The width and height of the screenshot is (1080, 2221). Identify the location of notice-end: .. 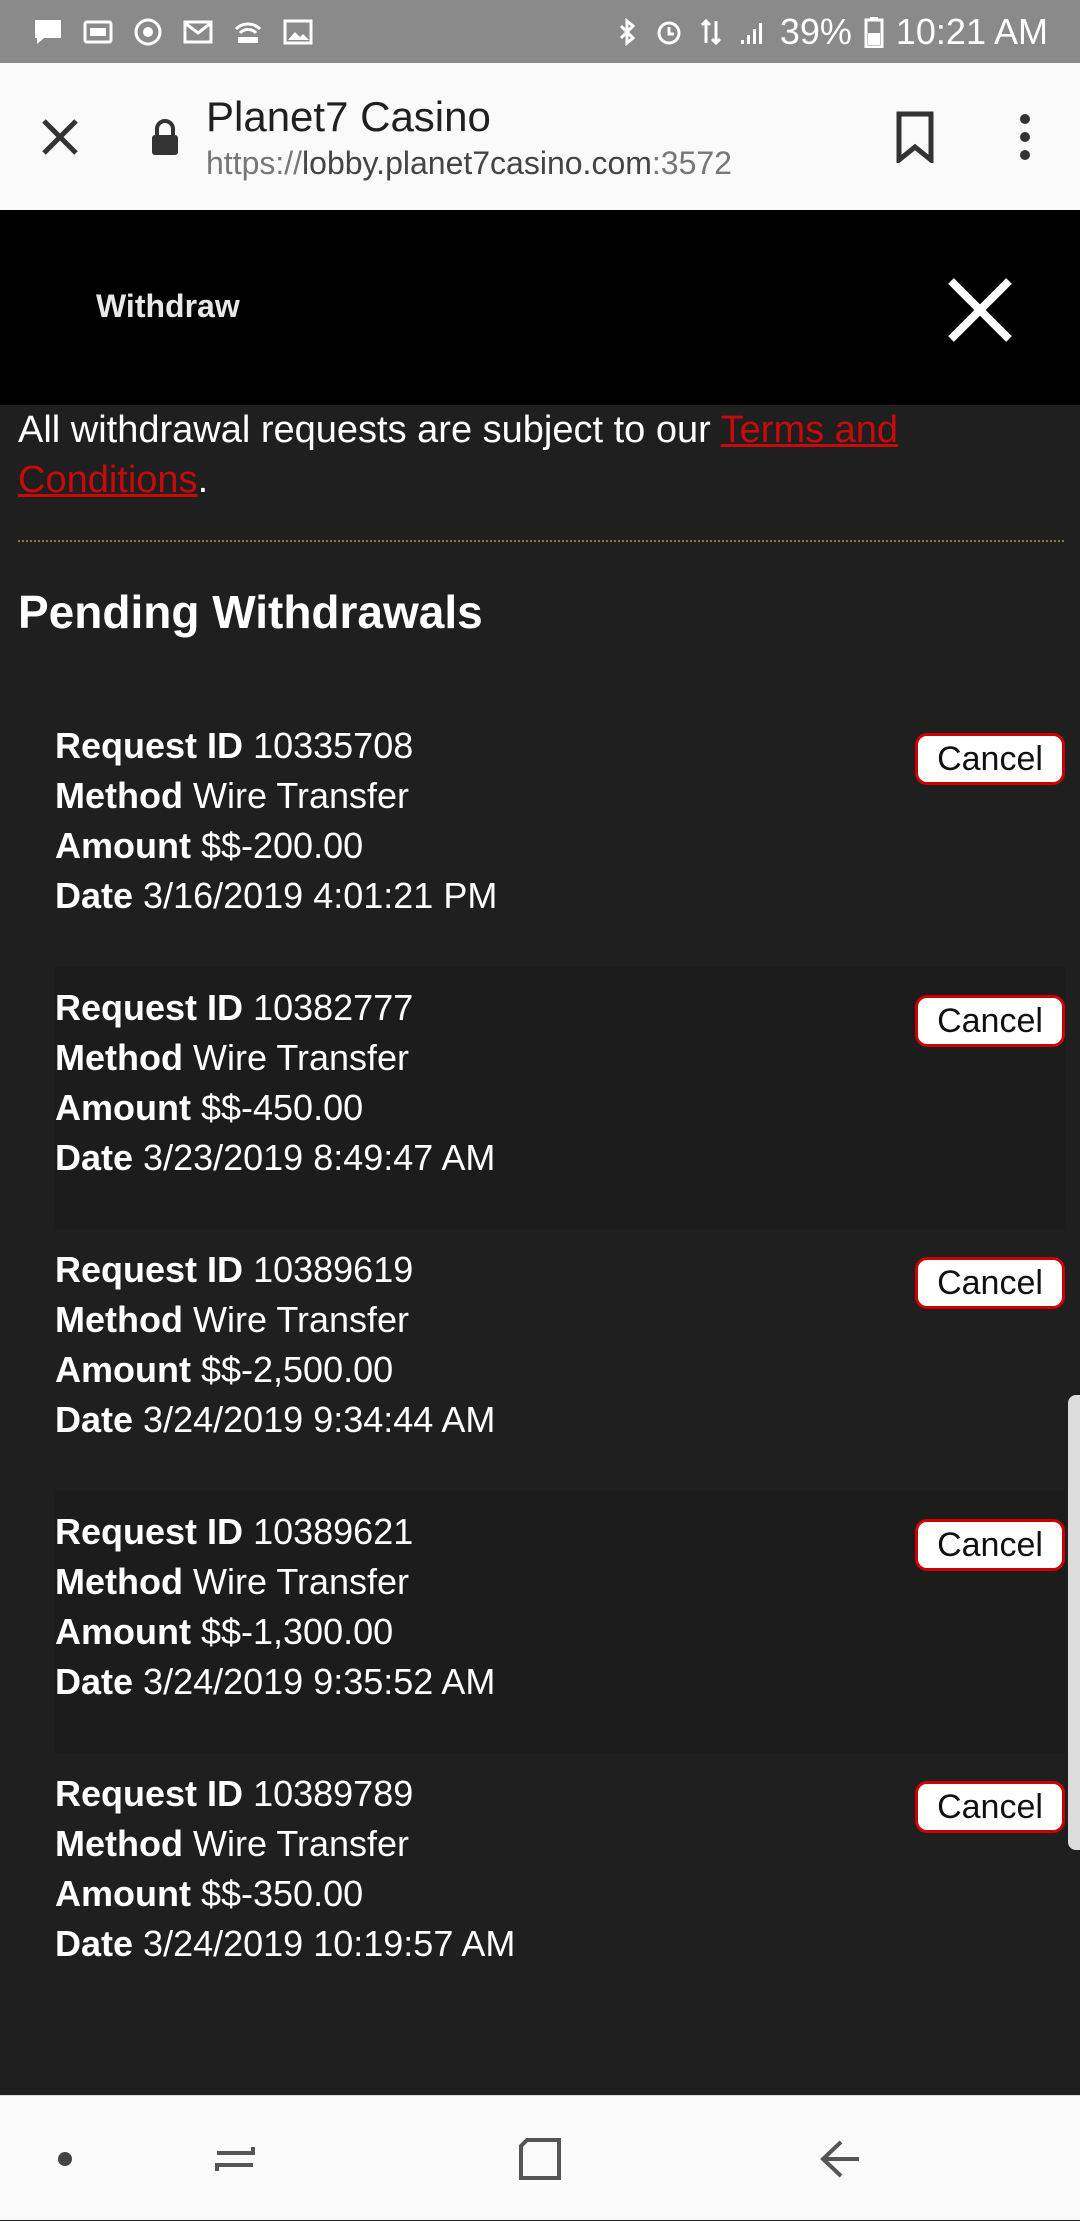
(203, 480).